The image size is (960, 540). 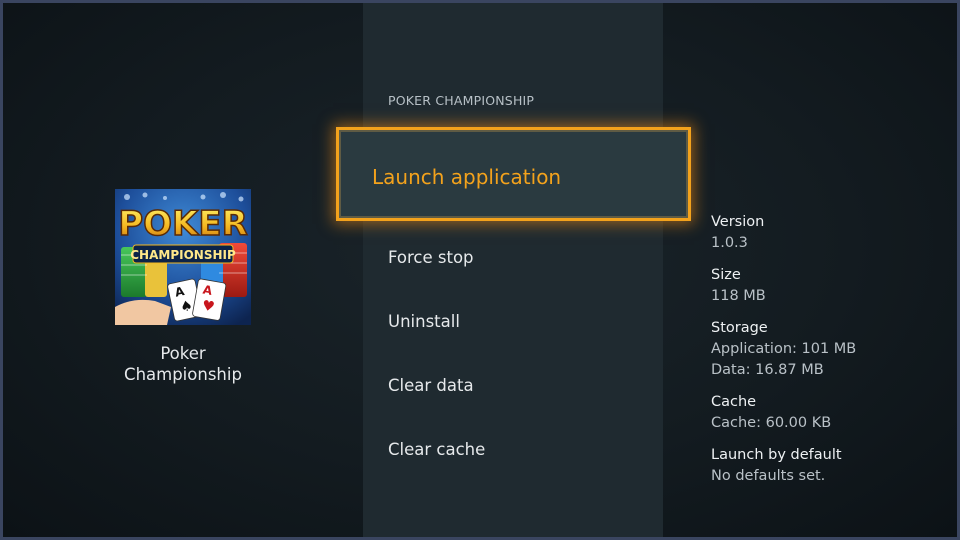 What do you see at coordinates (183, 224) in the screenshot?
I see `logo-text: POKER` at bounding box center [183, 224].